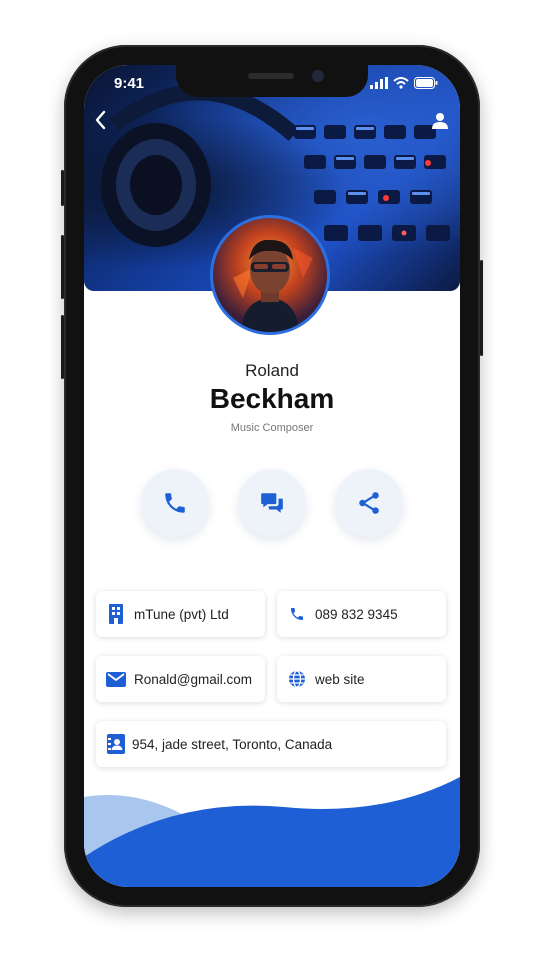 The width and height of the screenshot is (547, 973). I want to click on chat-icon, so click(272, 503).